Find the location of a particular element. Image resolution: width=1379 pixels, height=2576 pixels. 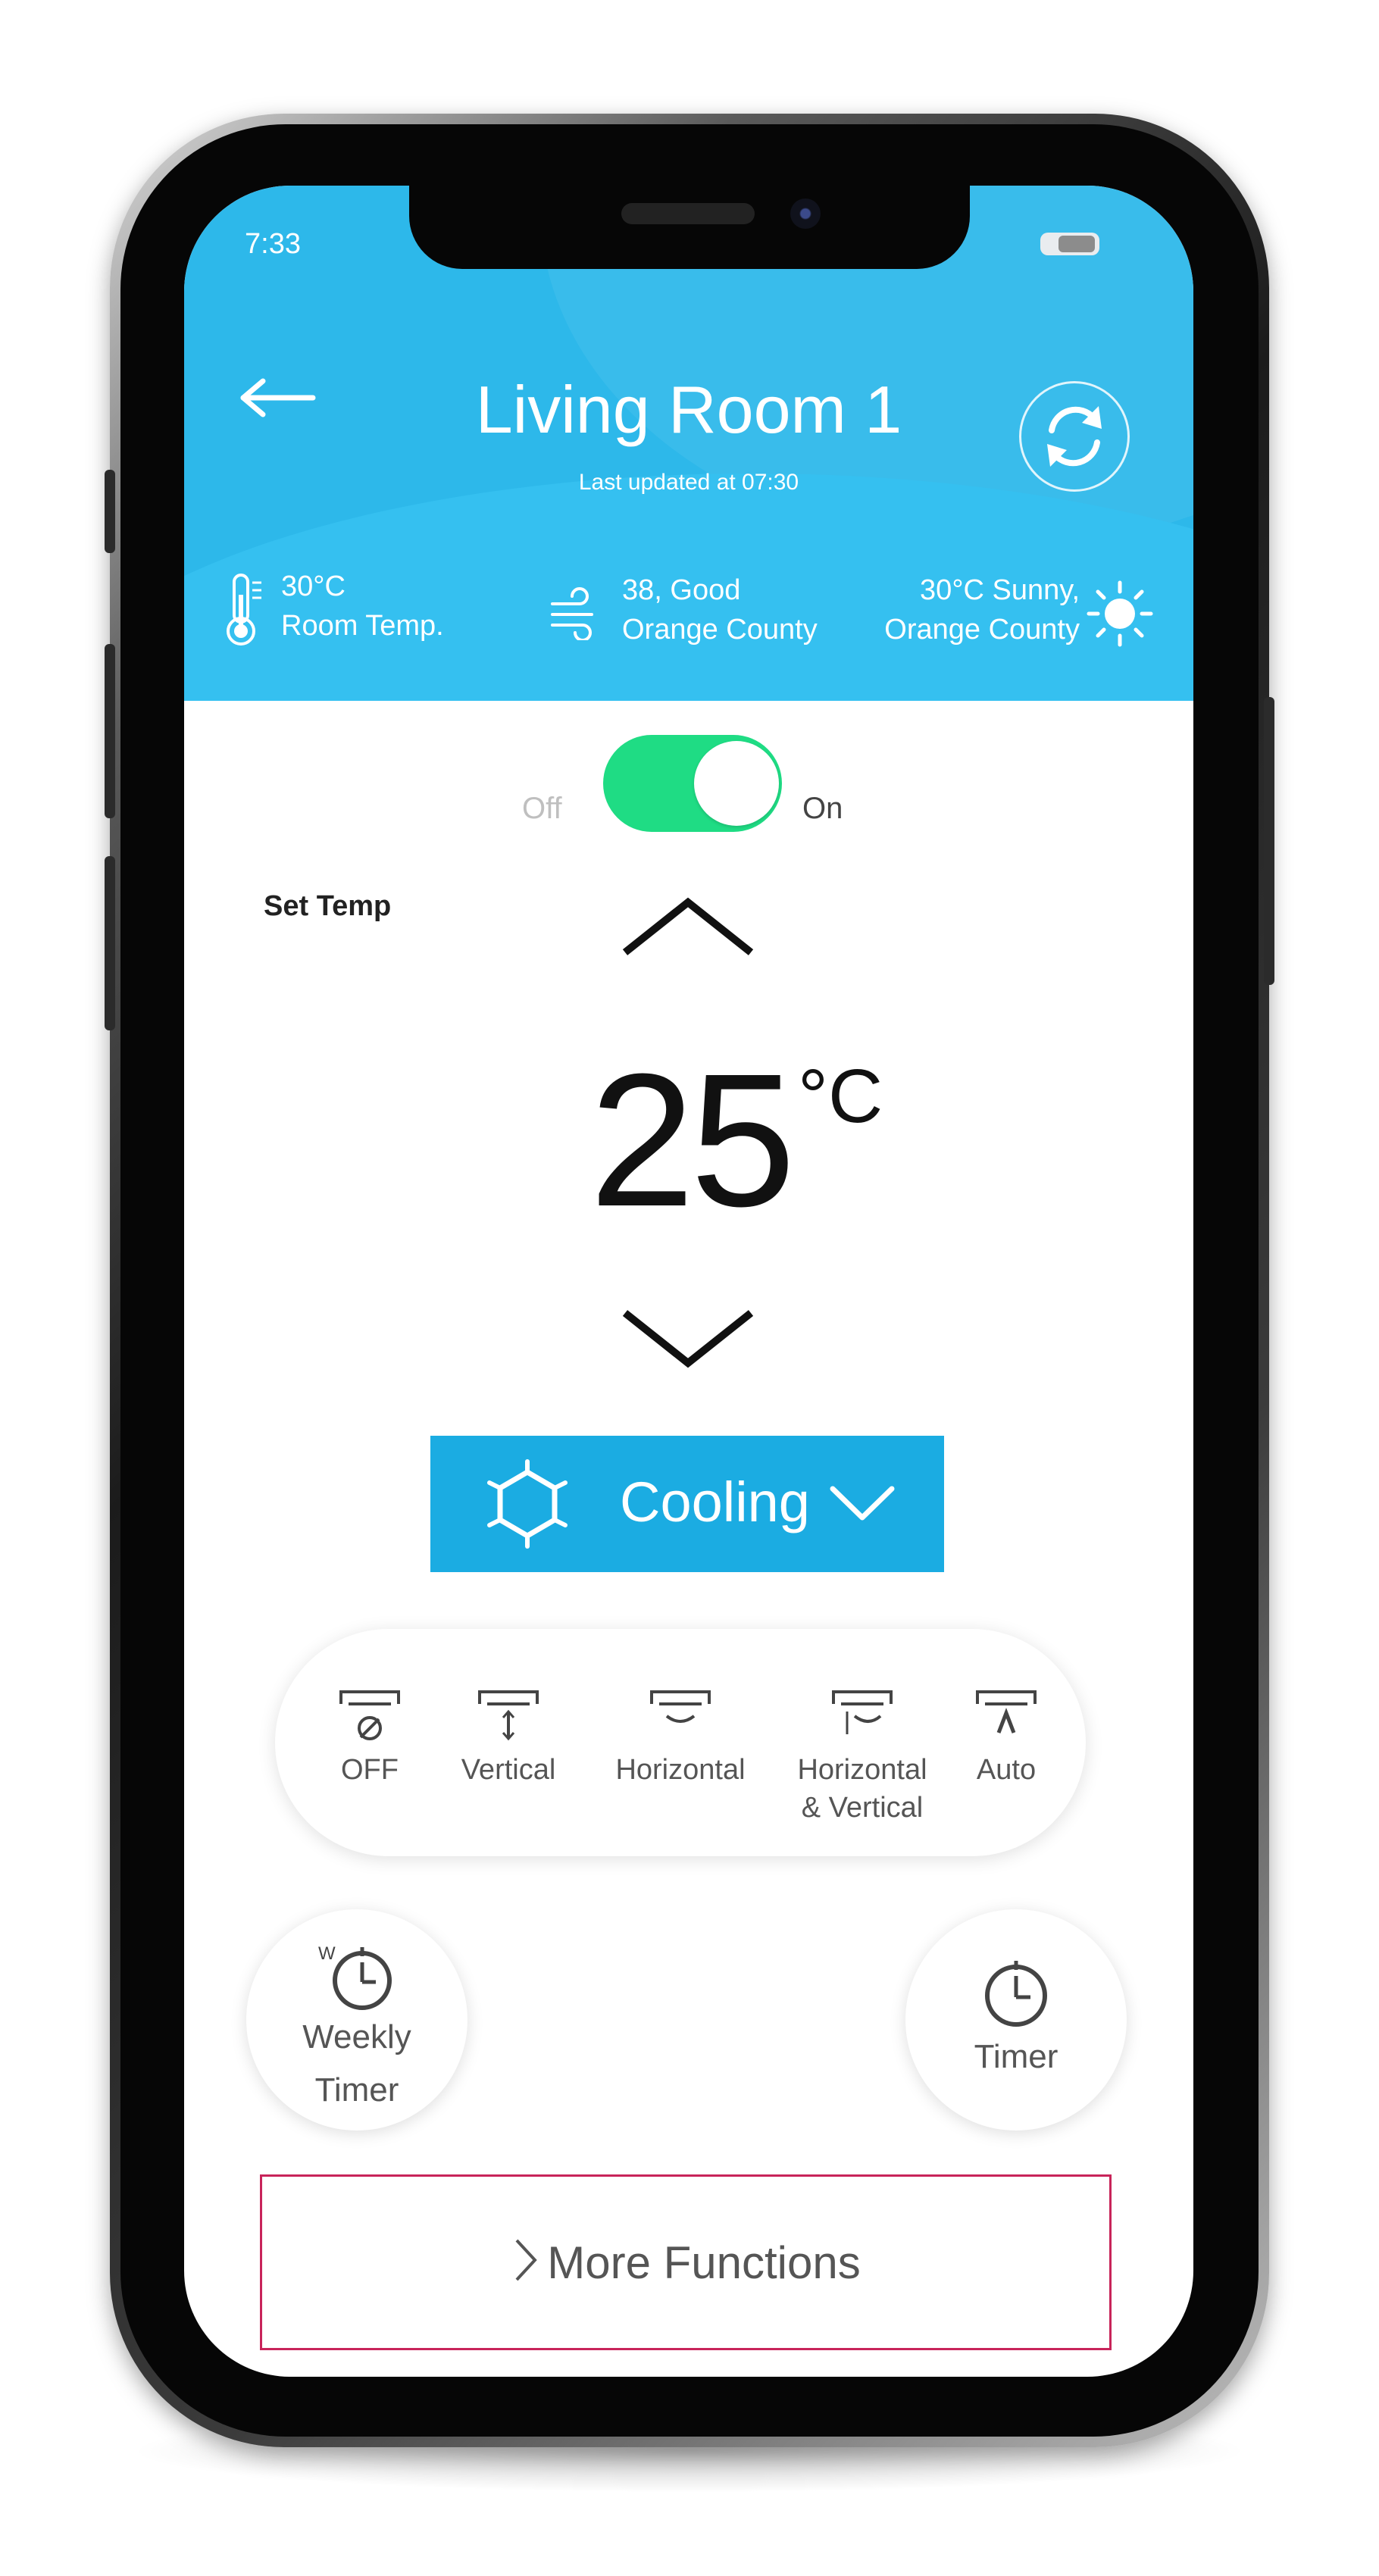

earpiece-speaker is located at coordinates (688, 213).